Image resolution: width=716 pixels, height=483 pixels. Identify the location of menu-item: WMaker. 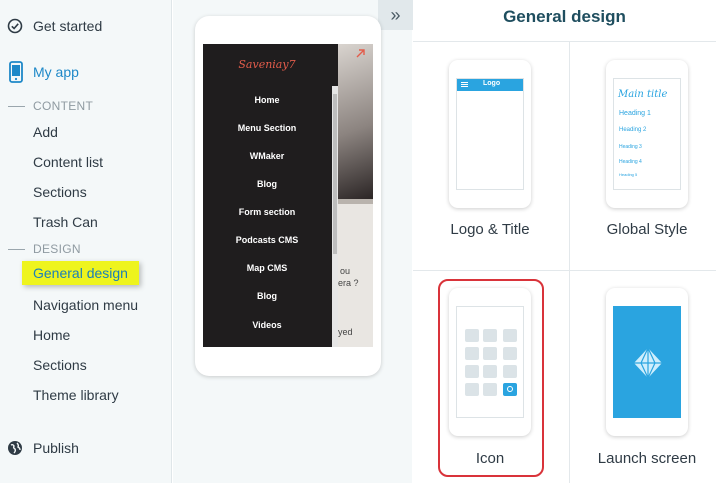
(267, 156).